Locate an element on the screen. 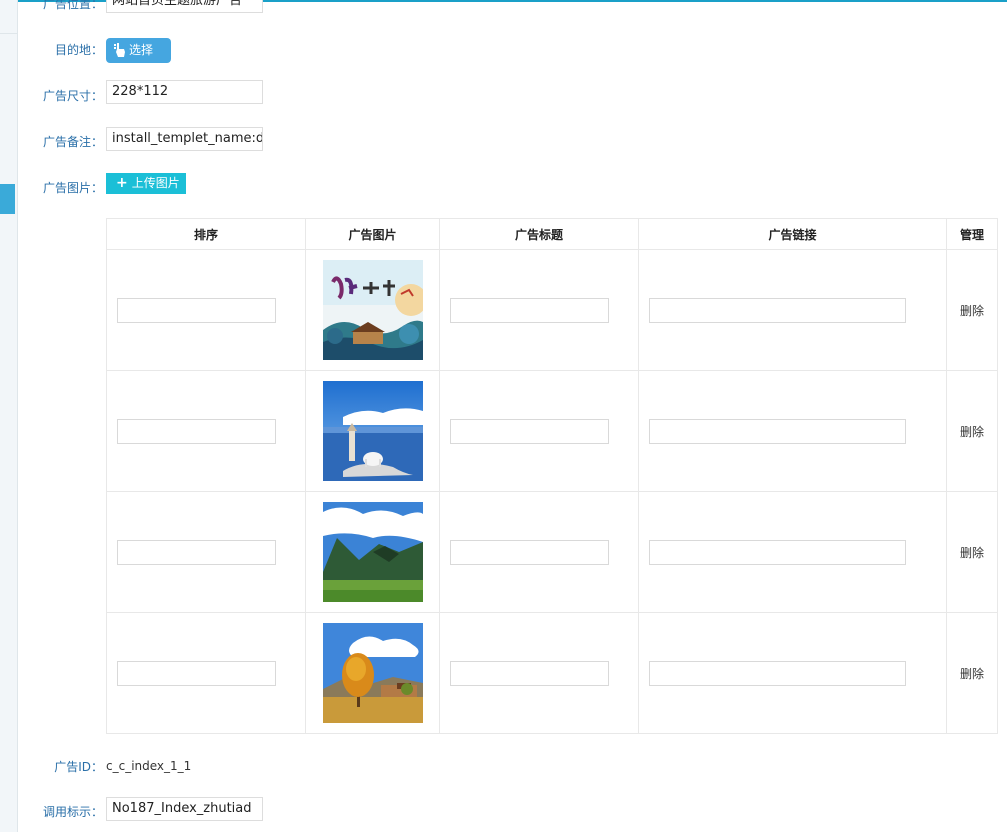 The image size is (1007, 832). left-sidebar is located at coordinates (9, 416).